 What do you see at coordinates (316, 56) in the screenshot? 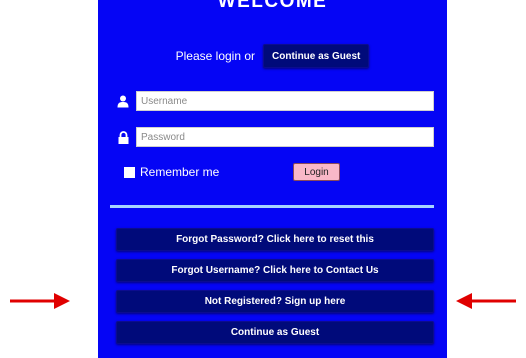
I see `continue-as-guest-button: Continue as Guest` at bounding box center [316, 56].